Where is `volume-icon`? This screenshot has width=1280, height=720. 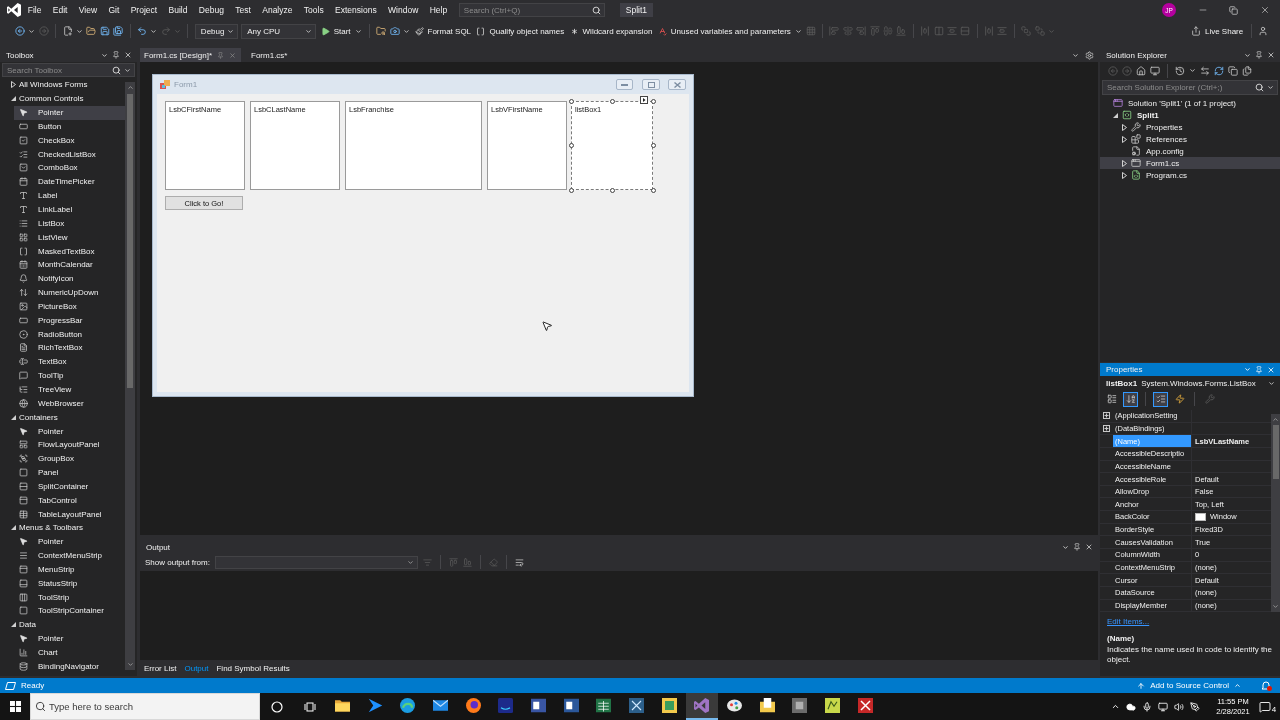 volume-icon is located at coordinates (1179, 706).